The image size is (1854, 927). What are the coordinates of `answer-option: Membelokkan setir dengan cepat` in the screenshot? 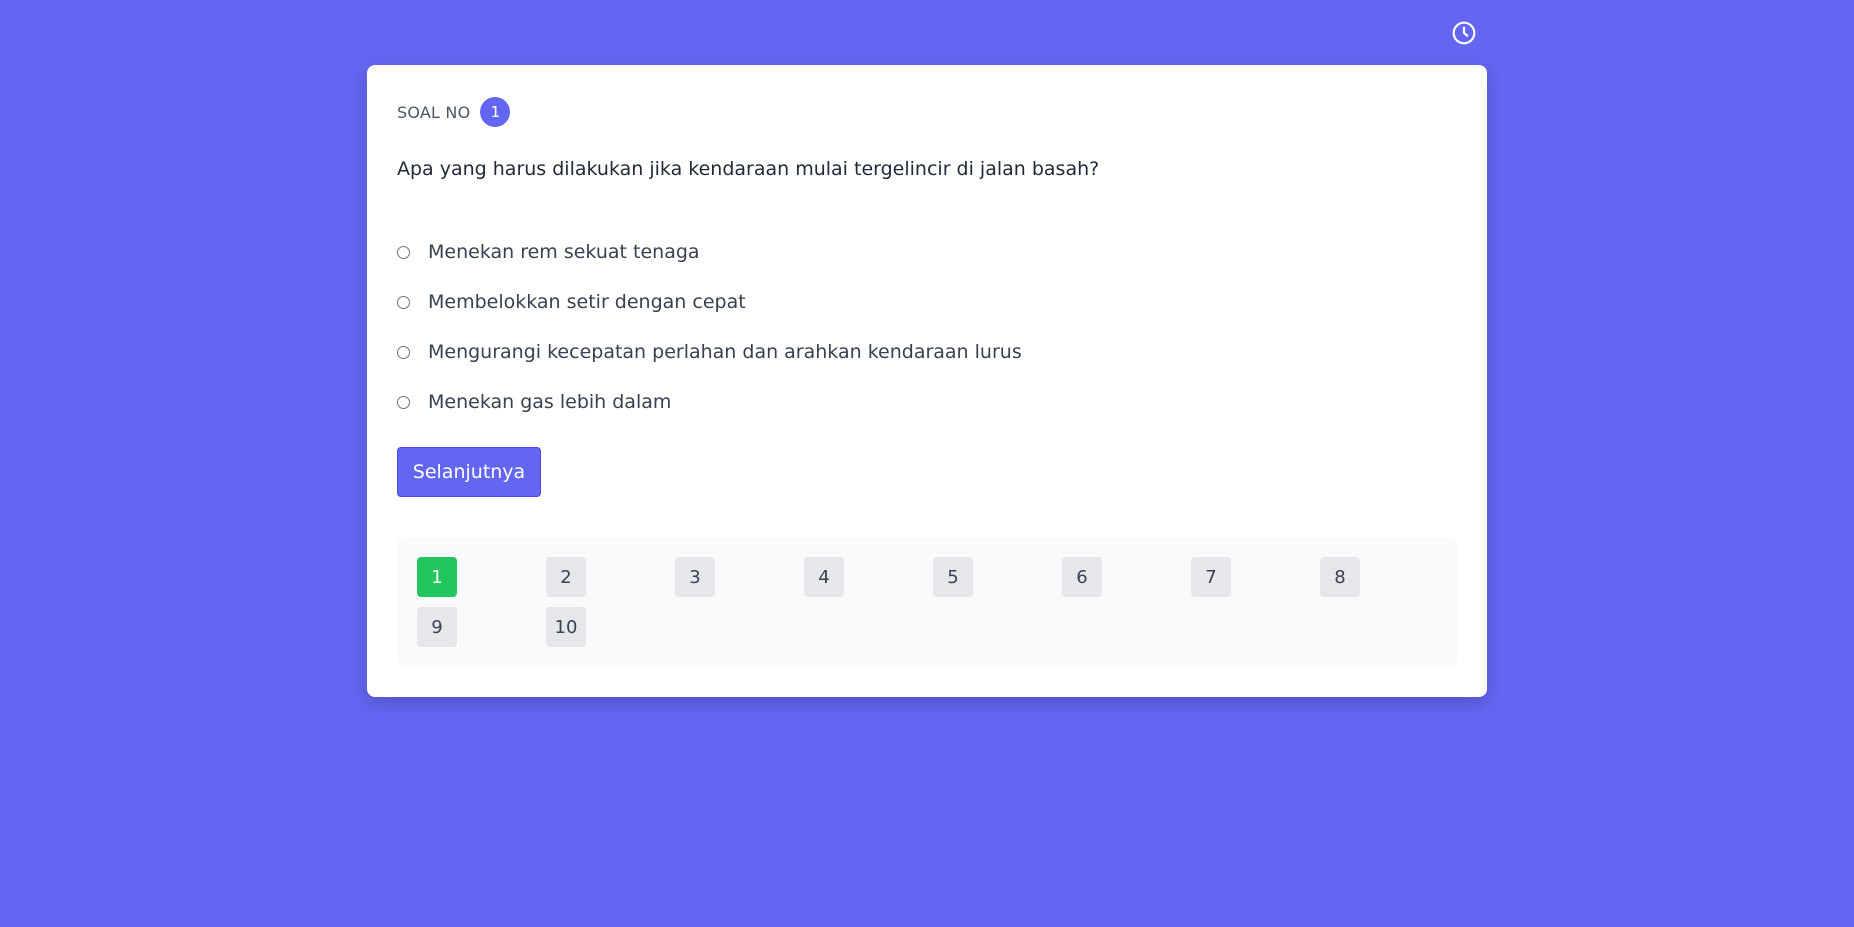 It's located at (709, 302).